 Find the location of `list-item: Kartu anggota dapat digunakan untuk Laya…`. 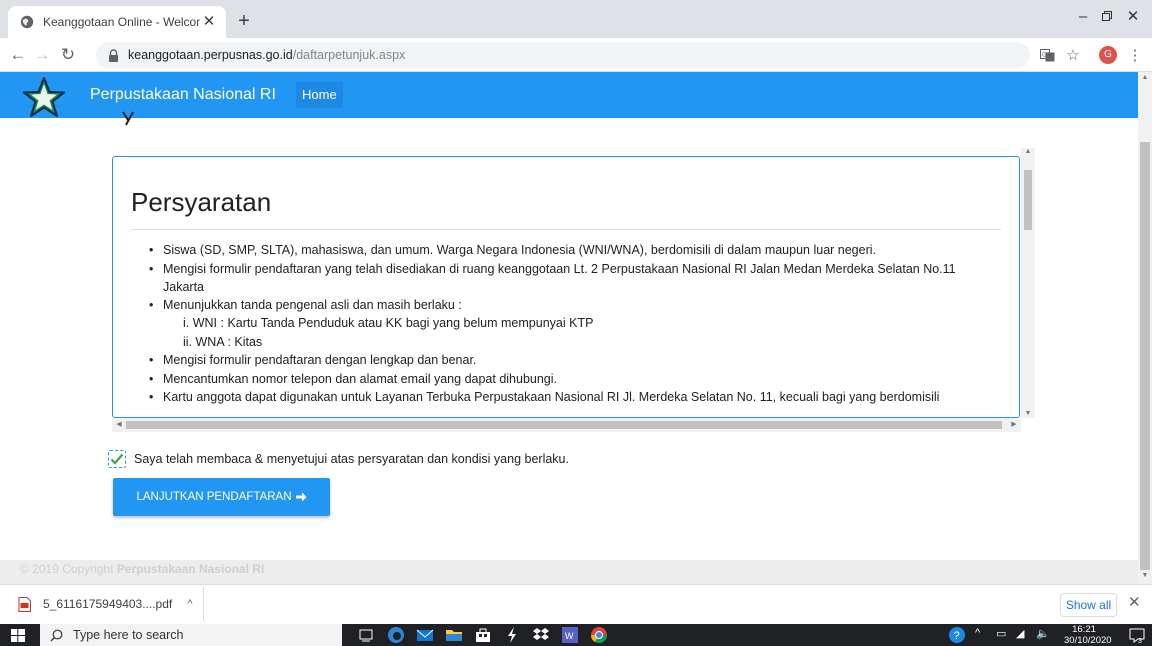

list-item: Kartu anggota dapat digunakan untuk Laya… is located at coordinates (571, 397).